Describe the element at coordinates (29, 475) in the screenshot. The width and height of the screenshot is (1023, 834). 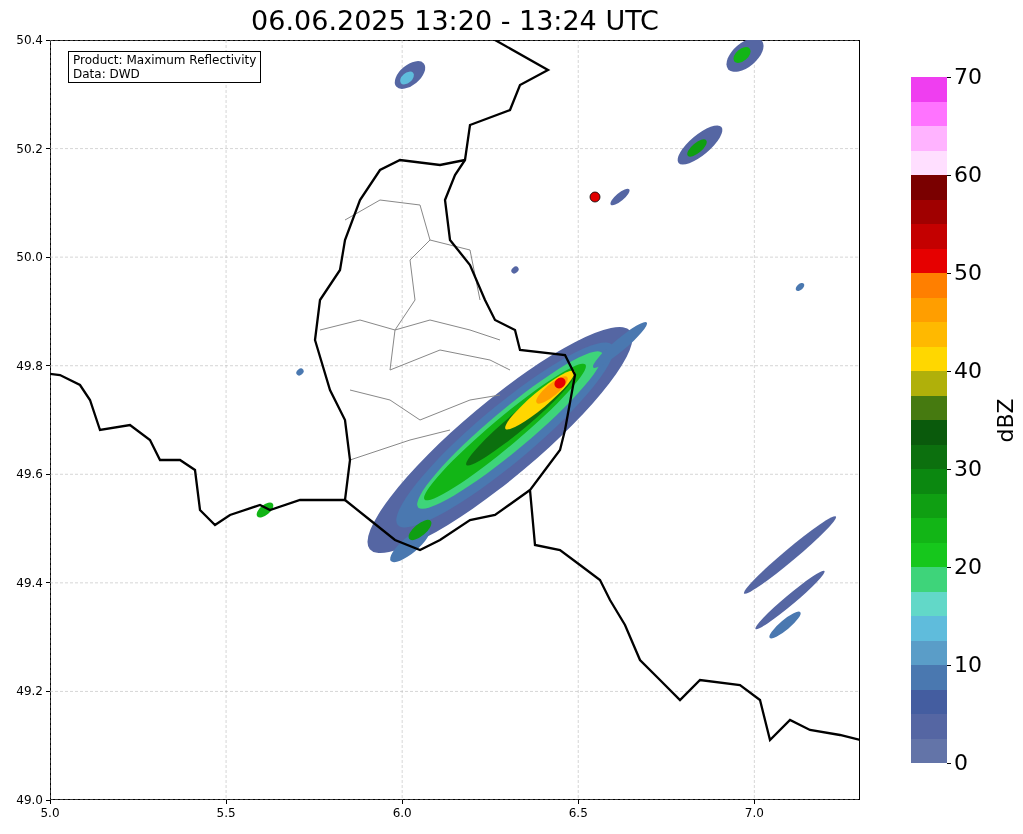
I see `y-tick-label: 49.6` at that location.